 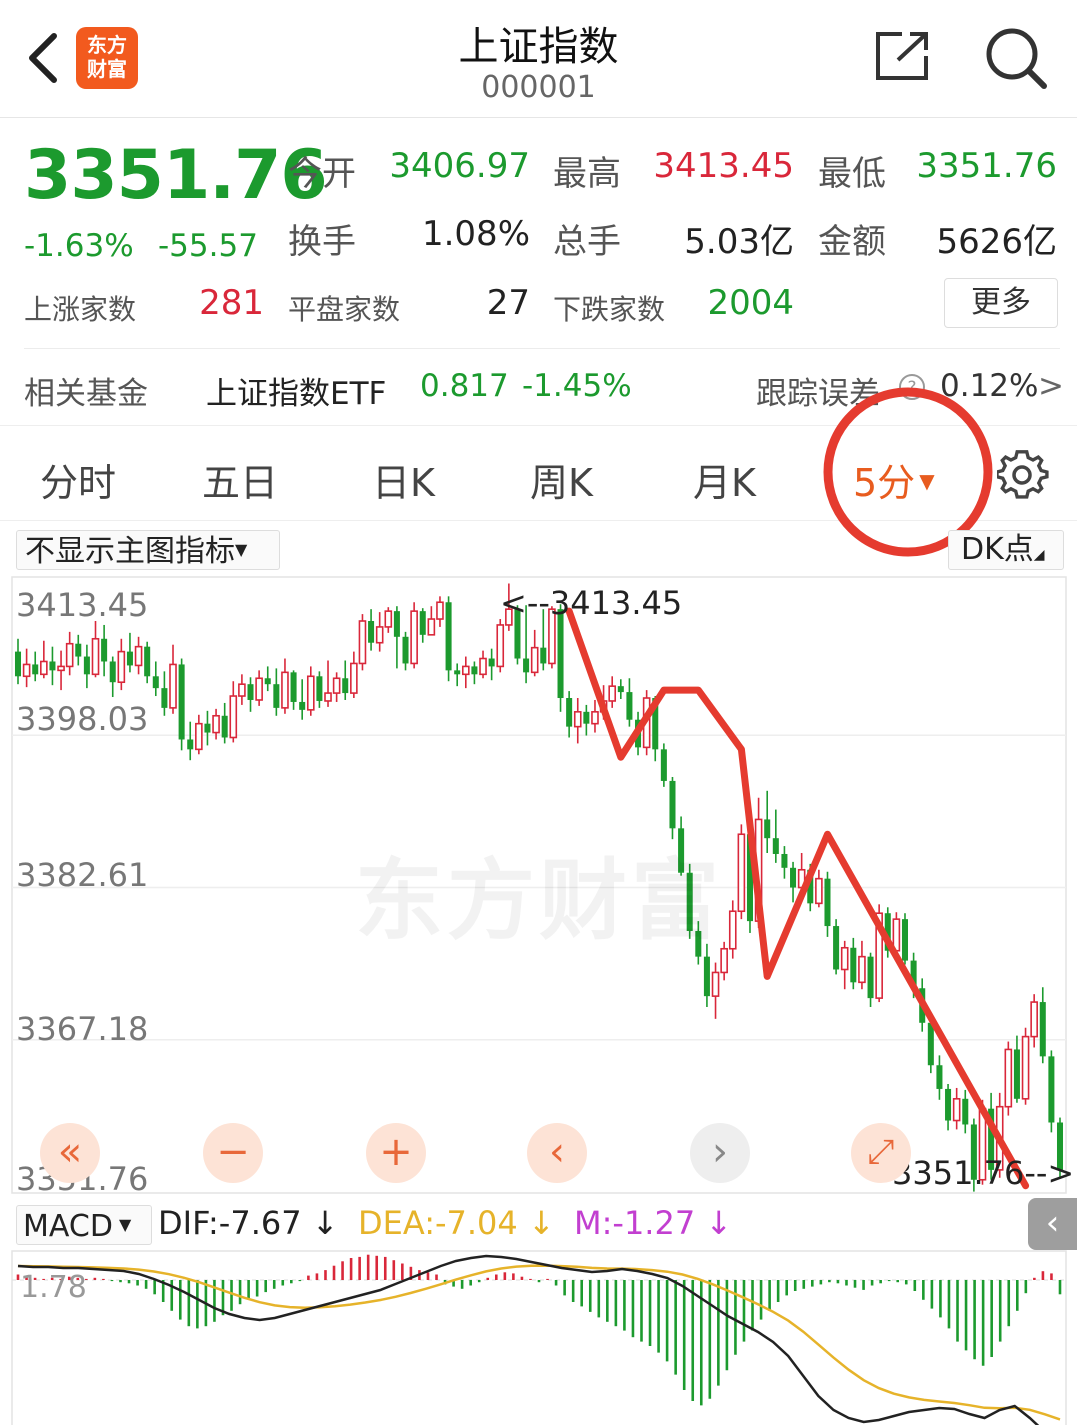 I want to click on related-fund-label: 相关基金, so click(x=86, y=394).